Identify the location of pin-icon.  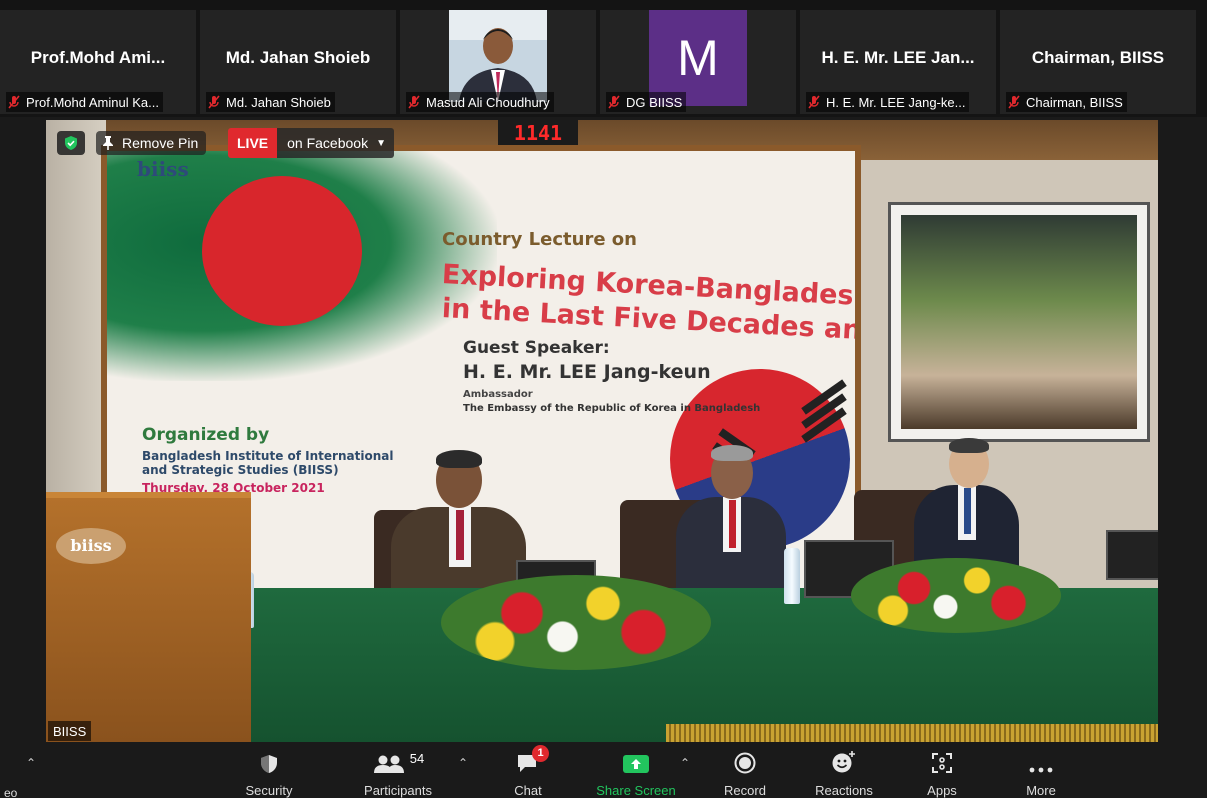
(108, 143).